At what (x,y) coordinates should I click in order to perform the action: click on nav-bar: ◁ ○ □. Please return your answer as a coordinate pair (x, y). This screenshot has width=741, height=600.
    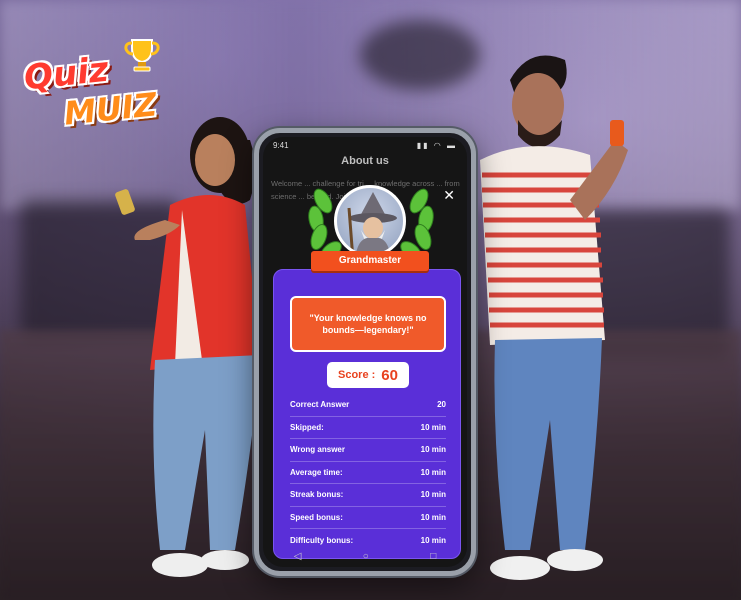
    Looking at the image, I should click on (365, 556).